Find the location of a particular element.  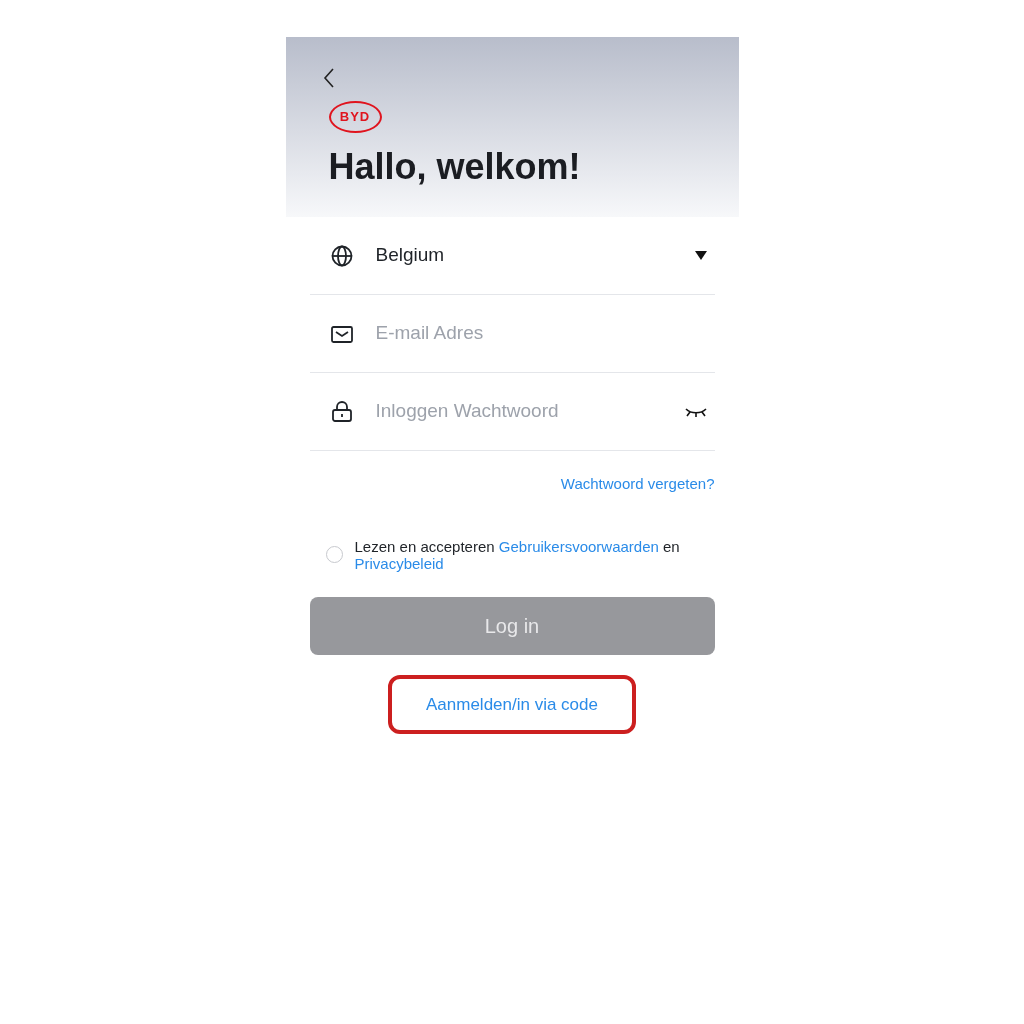

code-login-link: Aanmelden/in via code is located at coordinates (512, 704).